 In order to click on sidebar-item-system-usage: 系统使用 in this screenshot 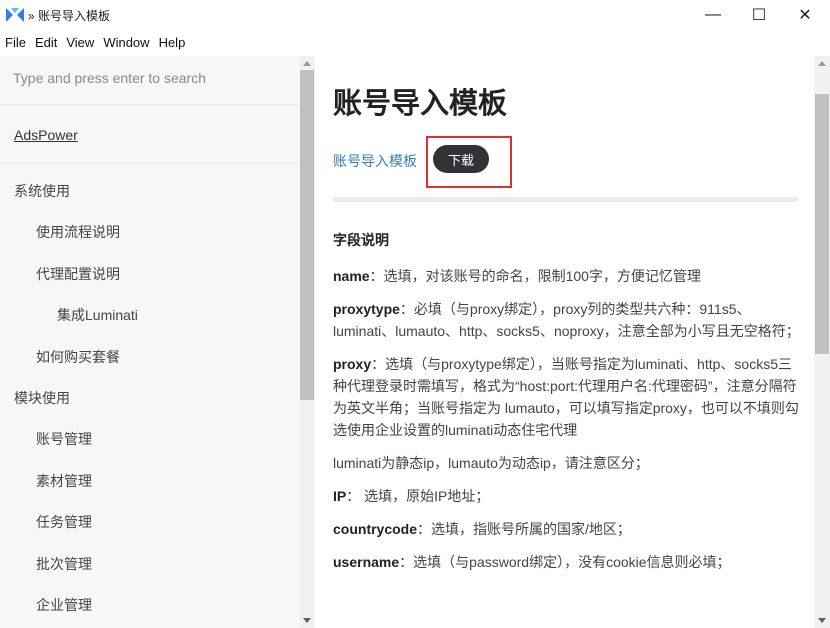, I will do `click(149, 191)`.